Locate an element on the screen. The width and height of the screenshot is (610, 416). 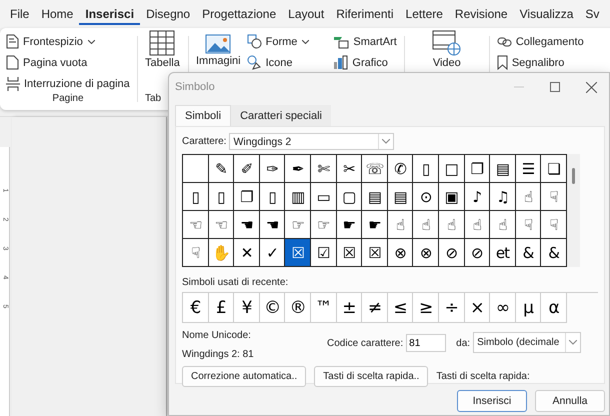
menu-tab: Disegno is located at coordinates (168, 14).